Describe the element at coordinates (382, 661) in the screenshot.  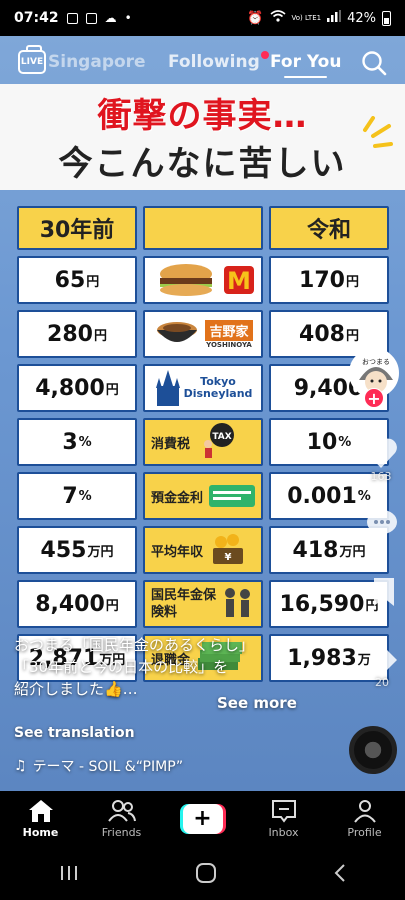
I see `share-icon` at that location.